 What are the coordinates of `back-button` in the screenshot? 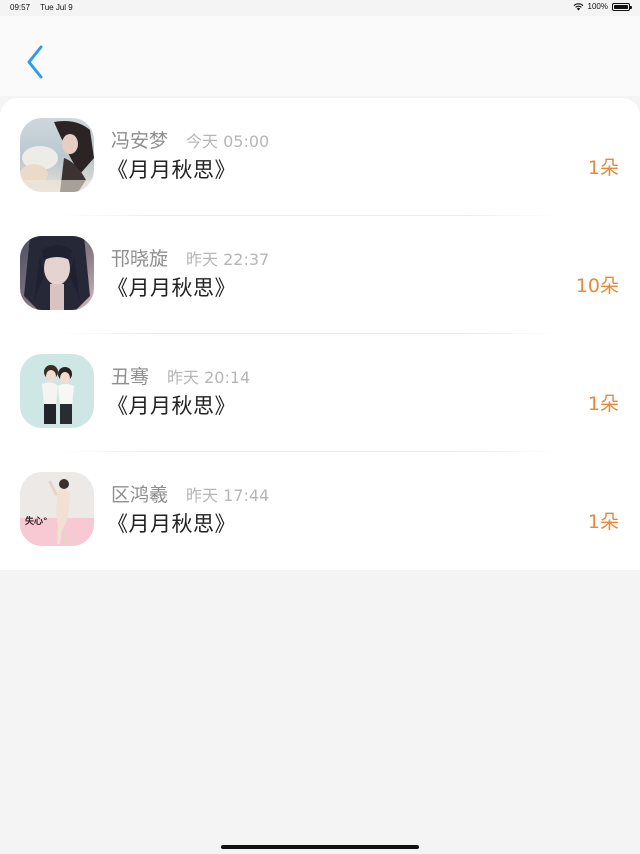 It's located at (35, 62).